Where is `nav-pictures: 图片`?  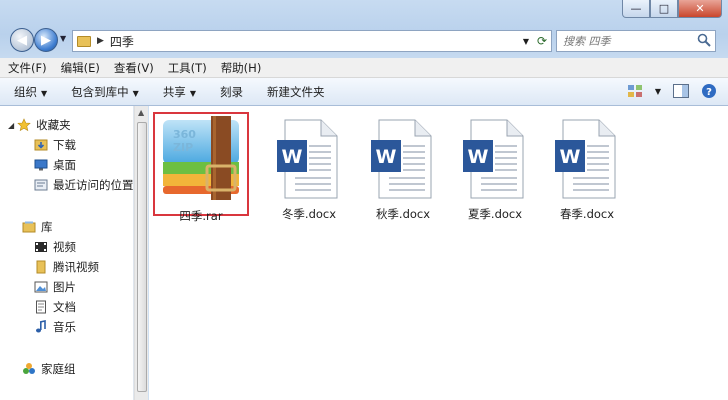 nav-pictures: 图片 is located at coordinates (55, 287).